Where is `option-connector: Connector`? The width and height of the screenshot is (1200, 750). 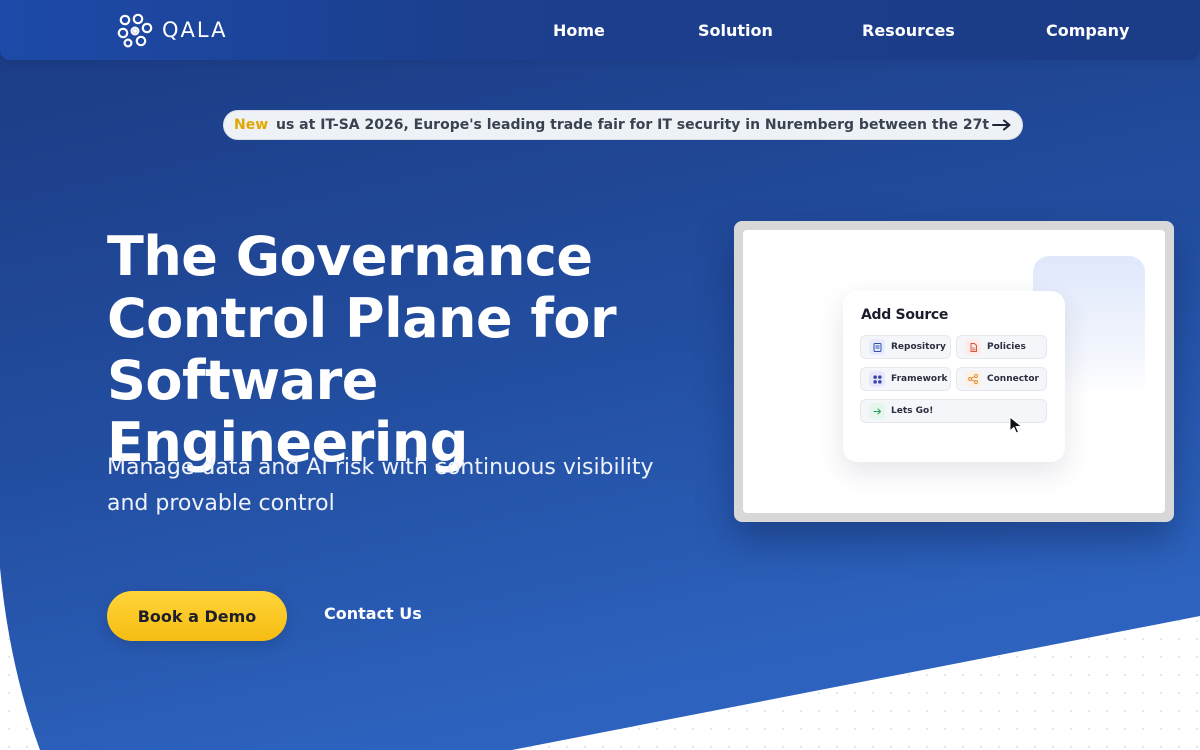 option-connector: Connector is located at coordinates (1001, 379).